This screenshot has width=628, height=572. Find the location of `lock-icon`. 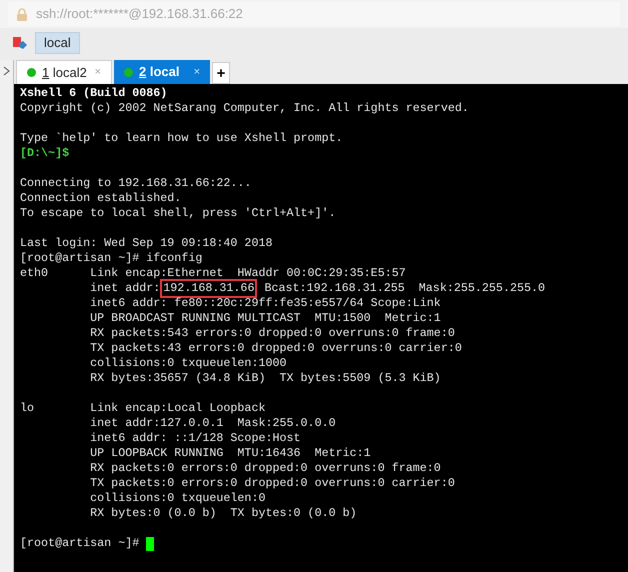

lock-icon is located at coordinates (22, 14).